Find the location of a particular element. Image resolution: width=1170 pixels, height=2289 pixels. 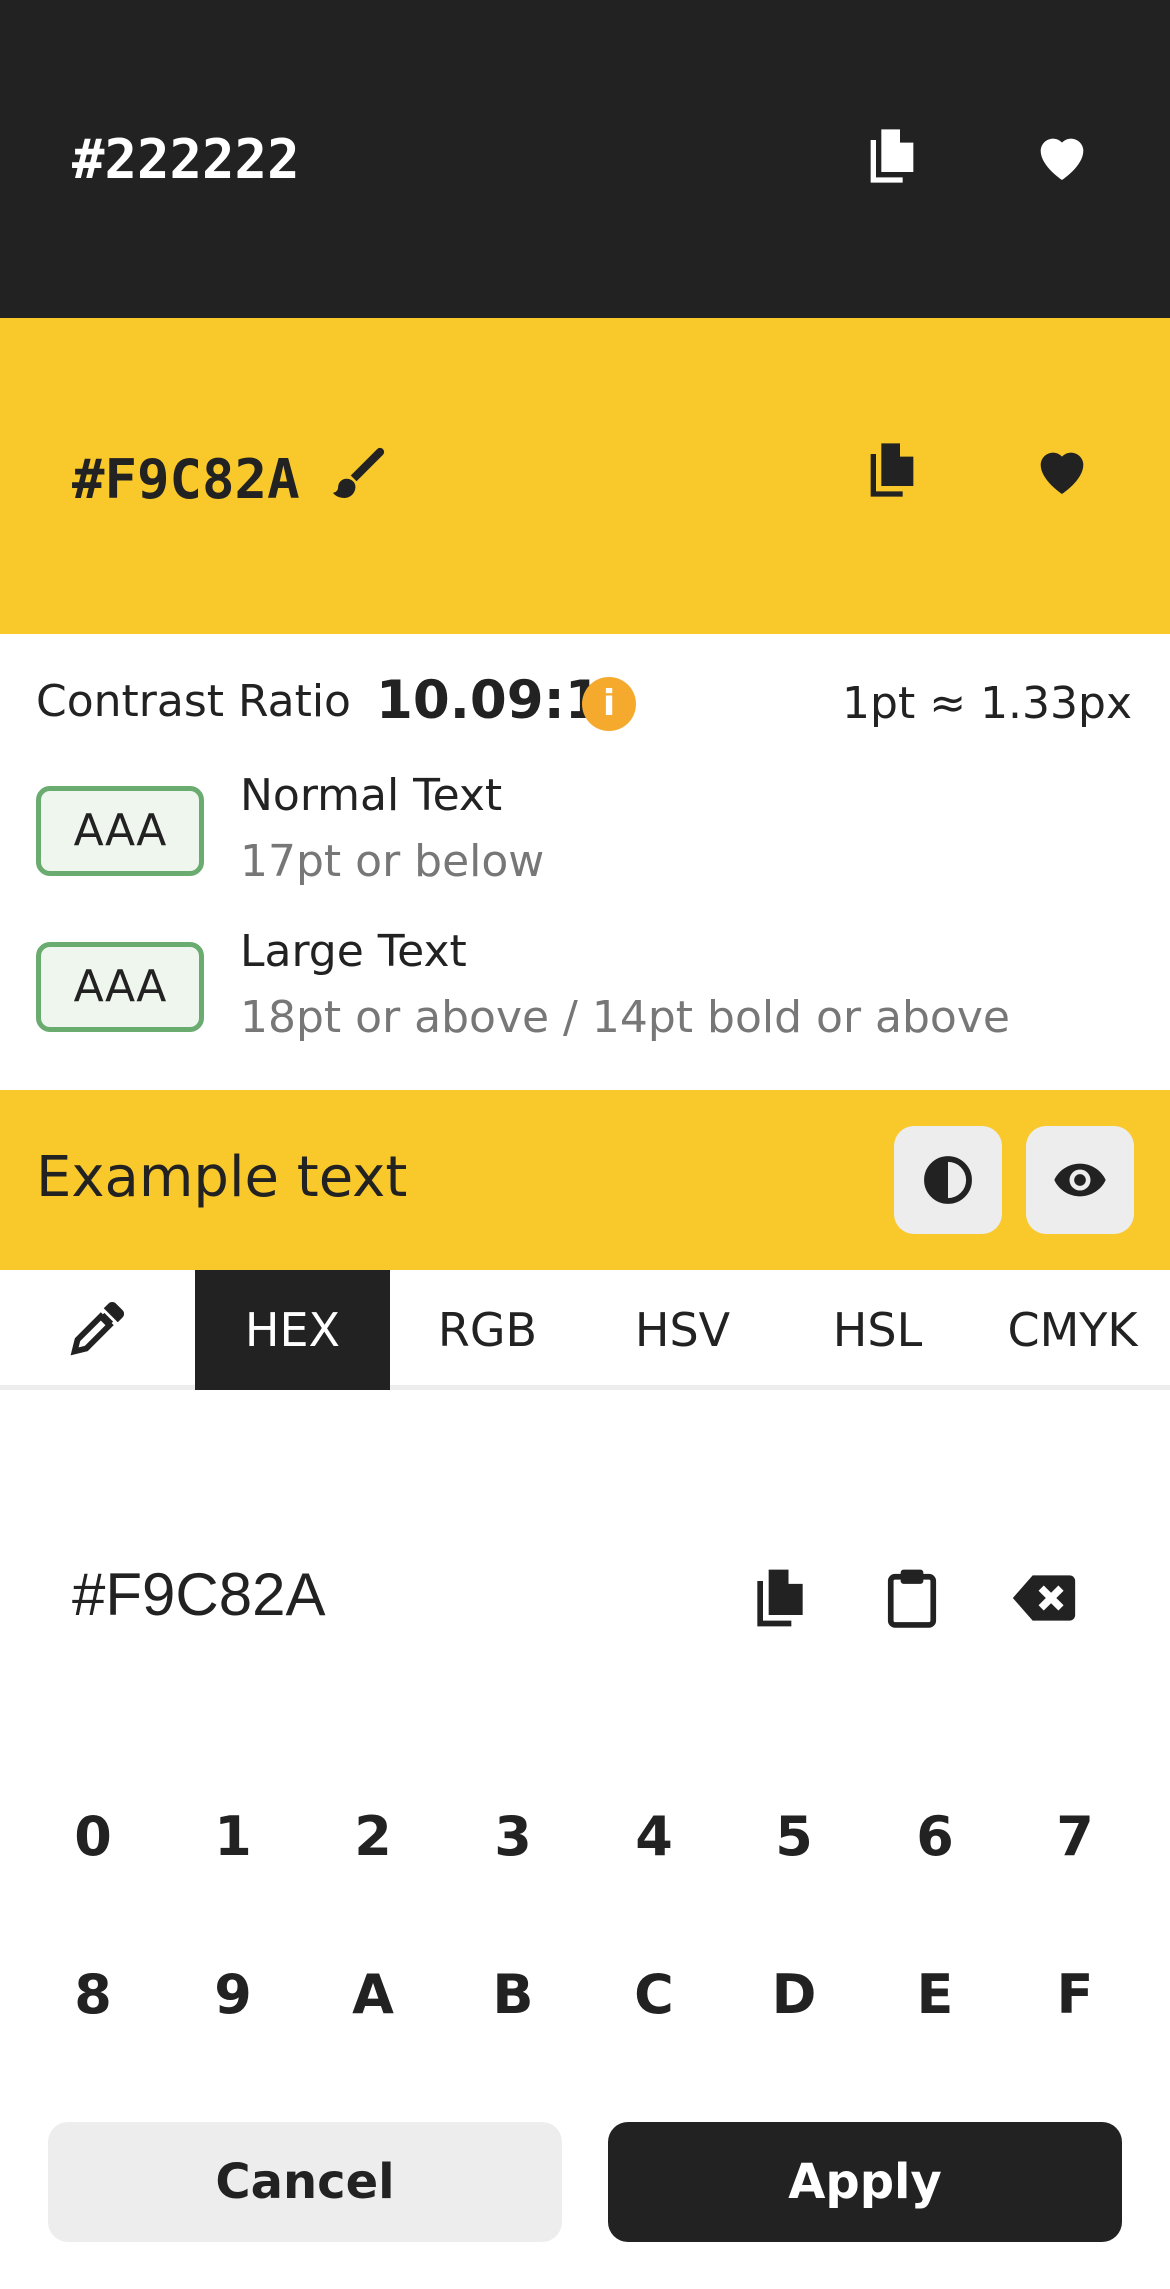

contrast-ratio-label: Contrast Ratio is located at coordinates (193, 701).